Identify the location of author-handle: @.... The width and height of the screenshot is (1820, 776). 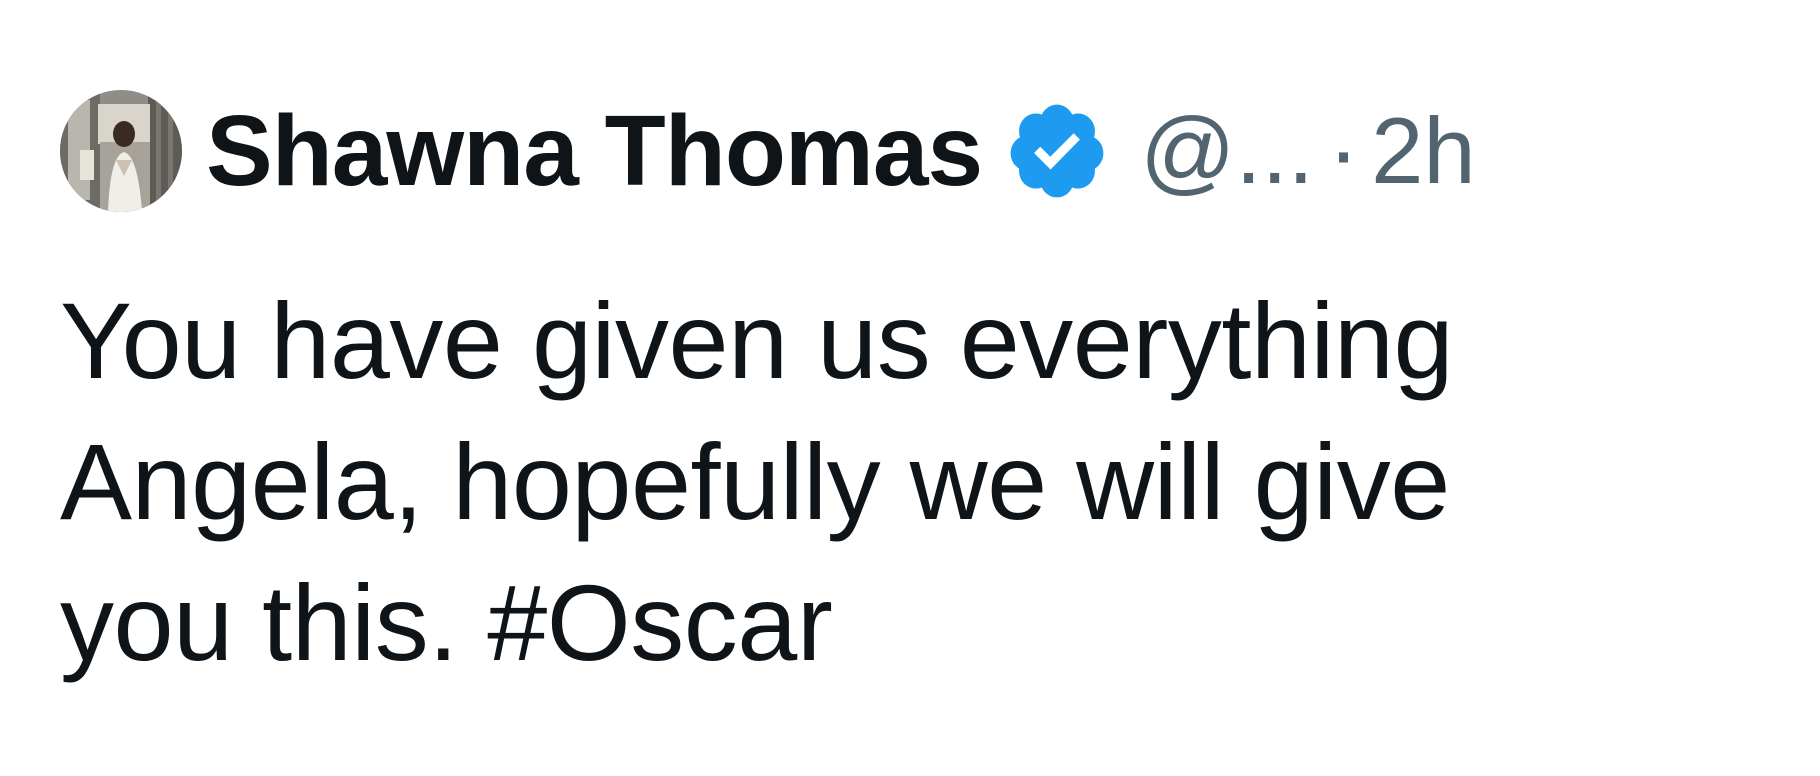
(1227, 151).